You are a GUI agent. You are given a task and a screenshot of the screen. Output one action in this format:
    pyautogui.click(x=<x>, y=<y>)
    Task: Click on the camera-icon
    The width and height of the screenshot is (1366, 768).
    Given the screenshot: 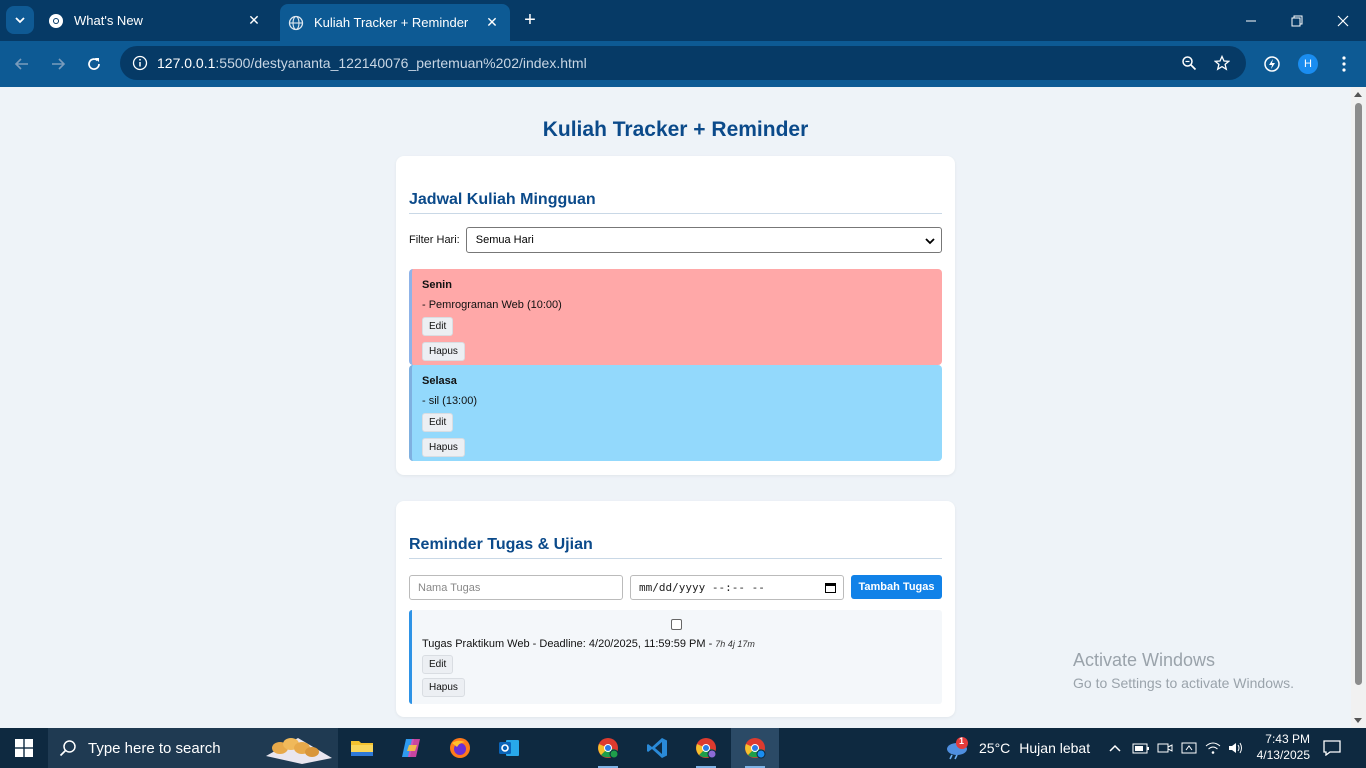 What is the action you would take?
    pyautogui.click(x=1165, y=748)
    